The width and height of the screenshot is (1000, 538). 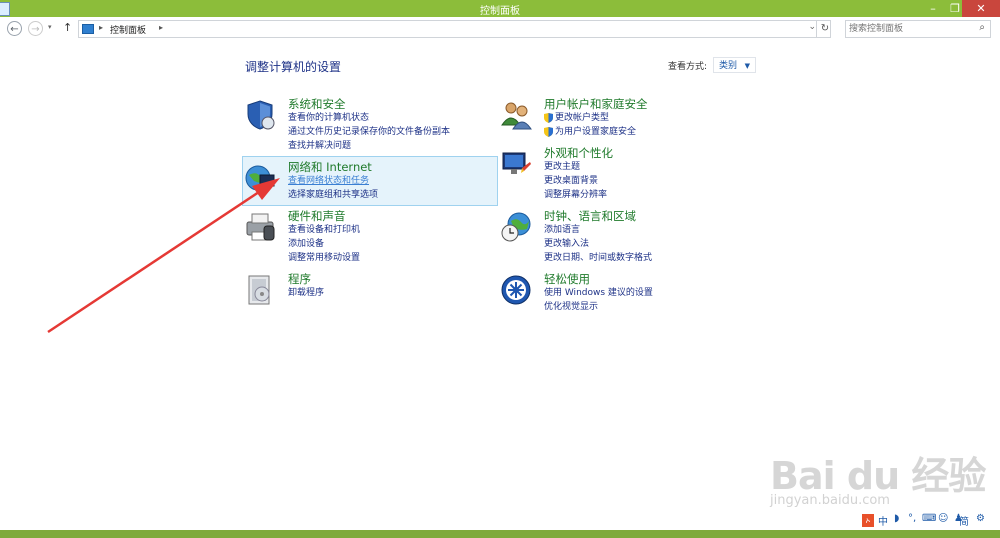 I want to click on simplified-indicator: 简, so click(x=964, y=520).